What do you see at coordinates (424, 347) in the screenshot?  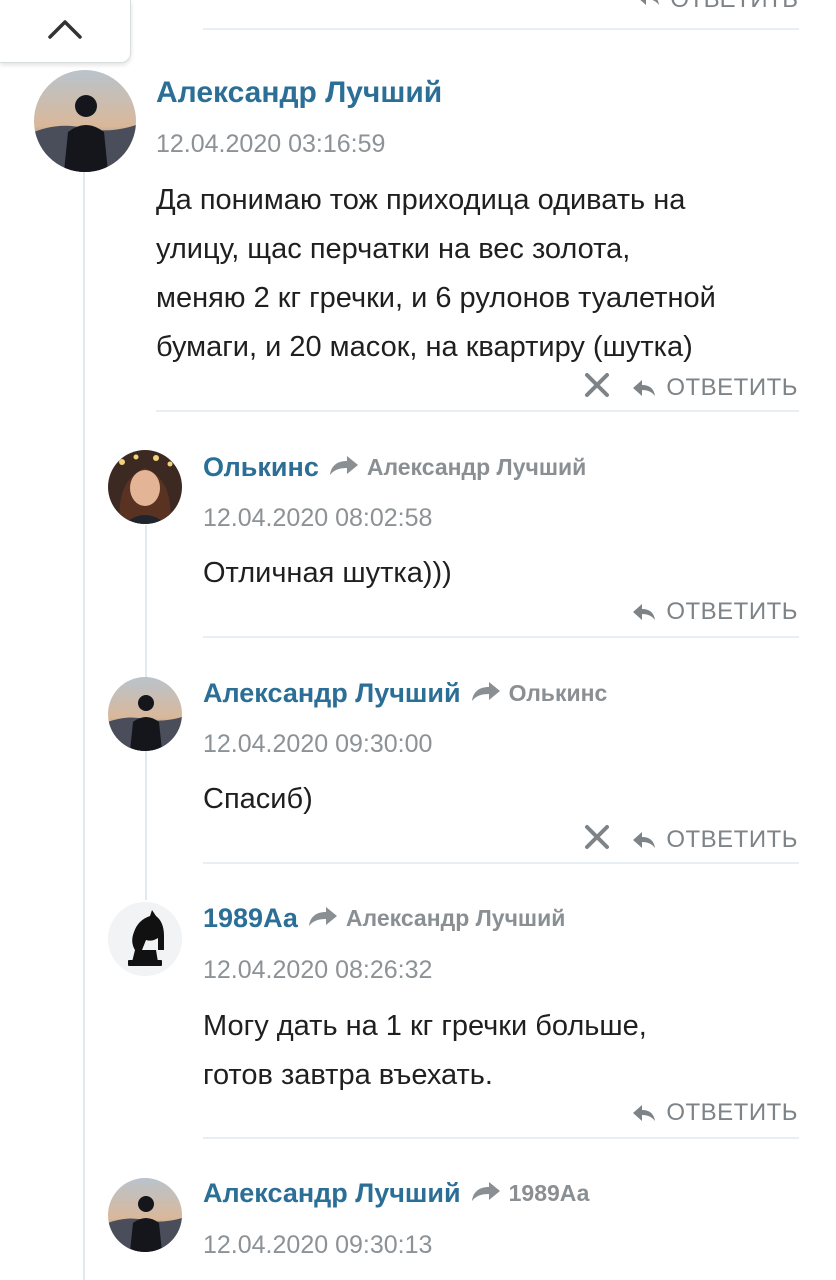 I see `comment-text-line: бумаги, и 20 масок, на квартиру (шутка)` at bounding box center [424, 347].